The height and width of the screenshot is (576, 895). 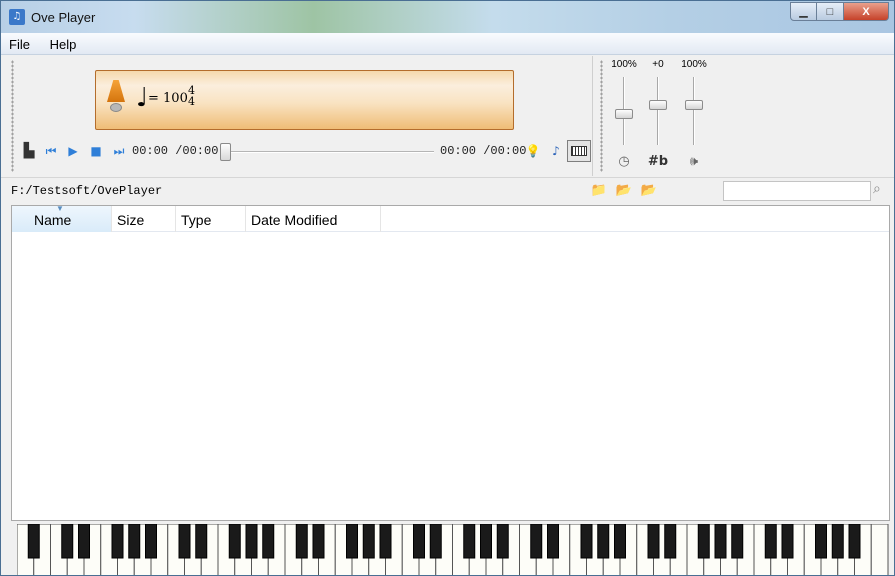 I want to click on menu-file: File, so click(x=19, y=42).